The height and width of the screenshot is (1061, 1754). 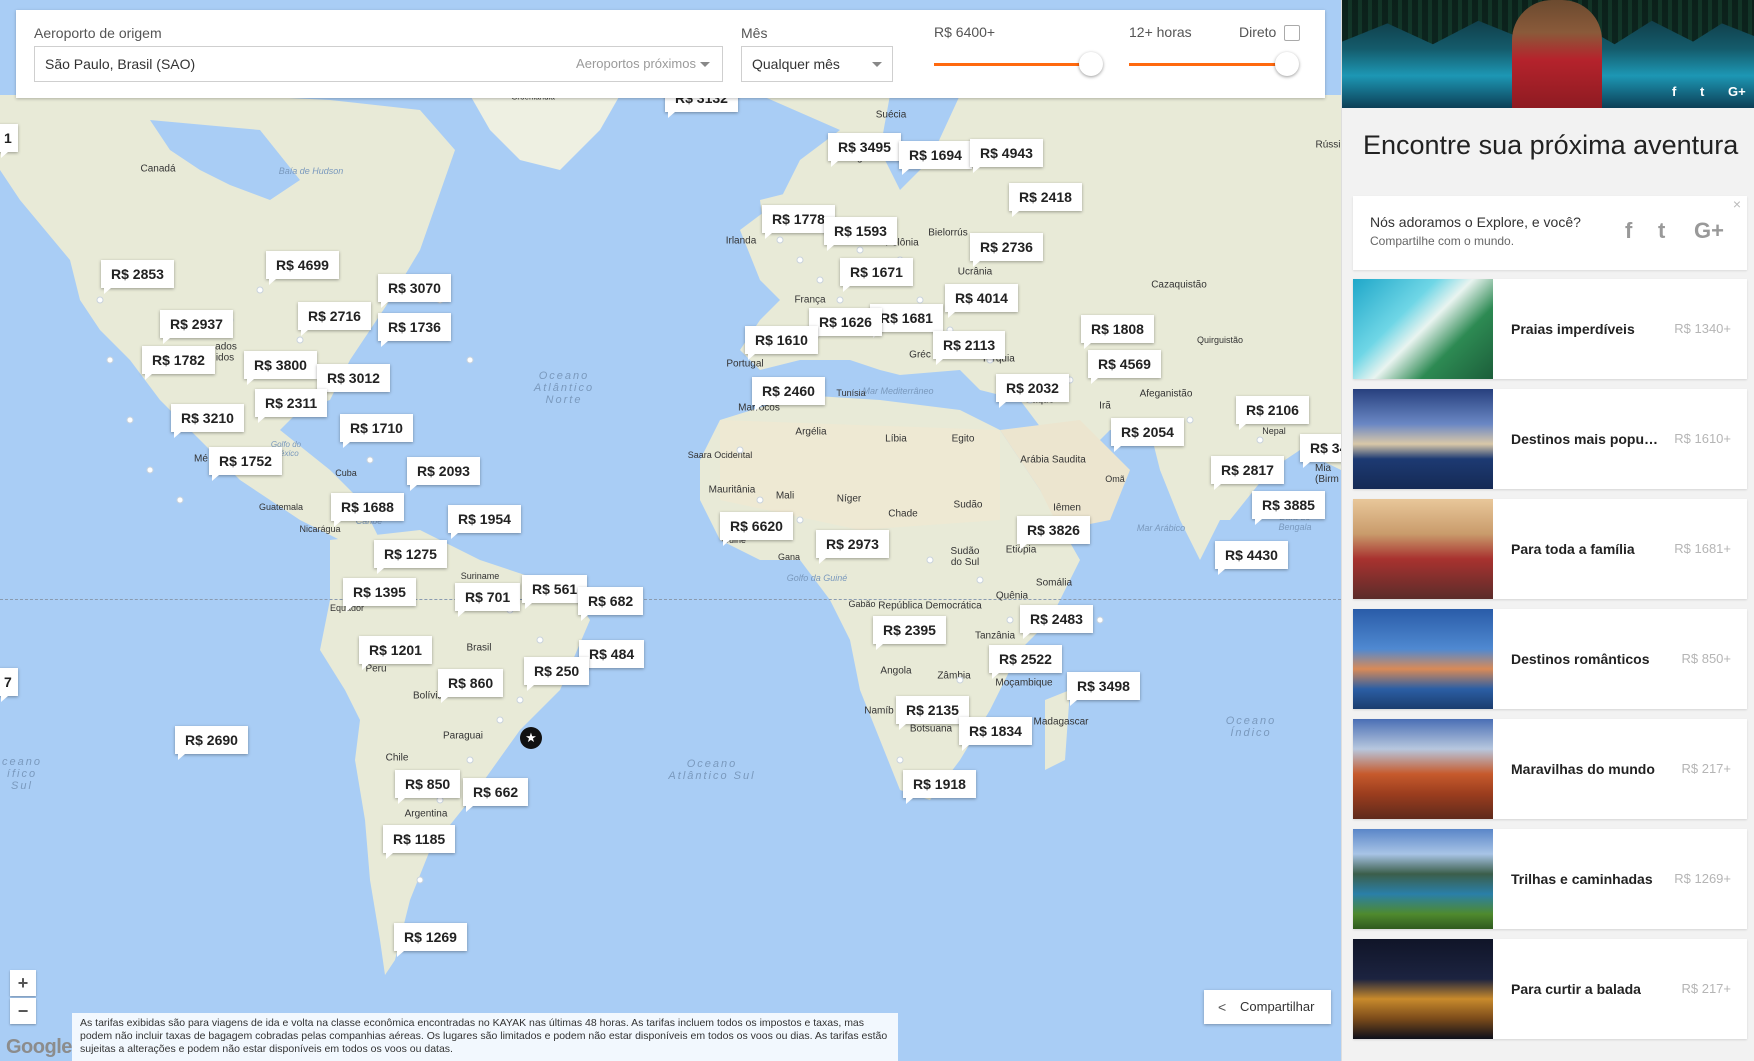 I want to click on price-tag: R$ 2522, so click(x=1025, y=662).